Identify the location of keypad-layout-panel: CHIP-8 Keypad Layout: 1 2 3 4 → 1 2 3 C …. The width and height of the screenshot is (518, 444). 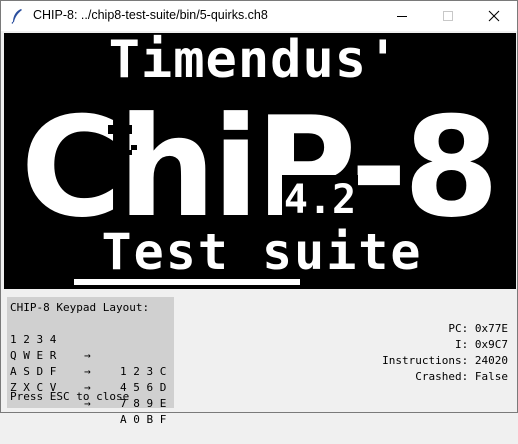
(90, 361).